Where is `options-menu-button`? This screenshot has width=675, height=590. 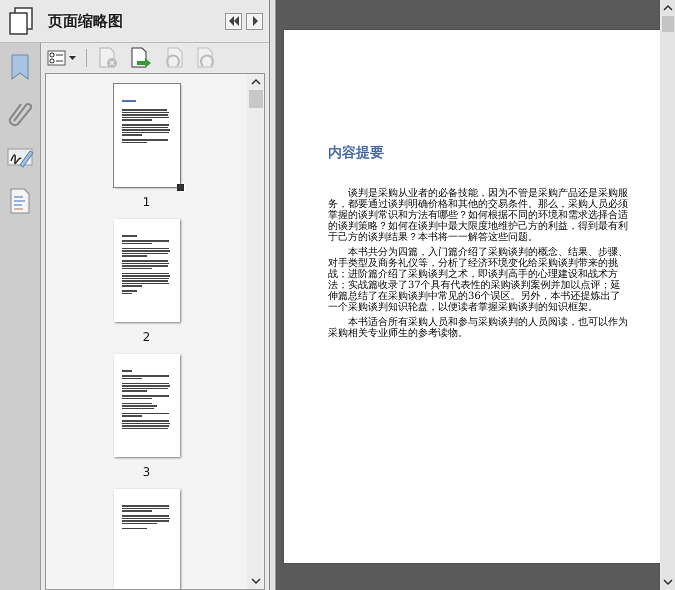
options-menu-button is located at coordinates (61, 58).